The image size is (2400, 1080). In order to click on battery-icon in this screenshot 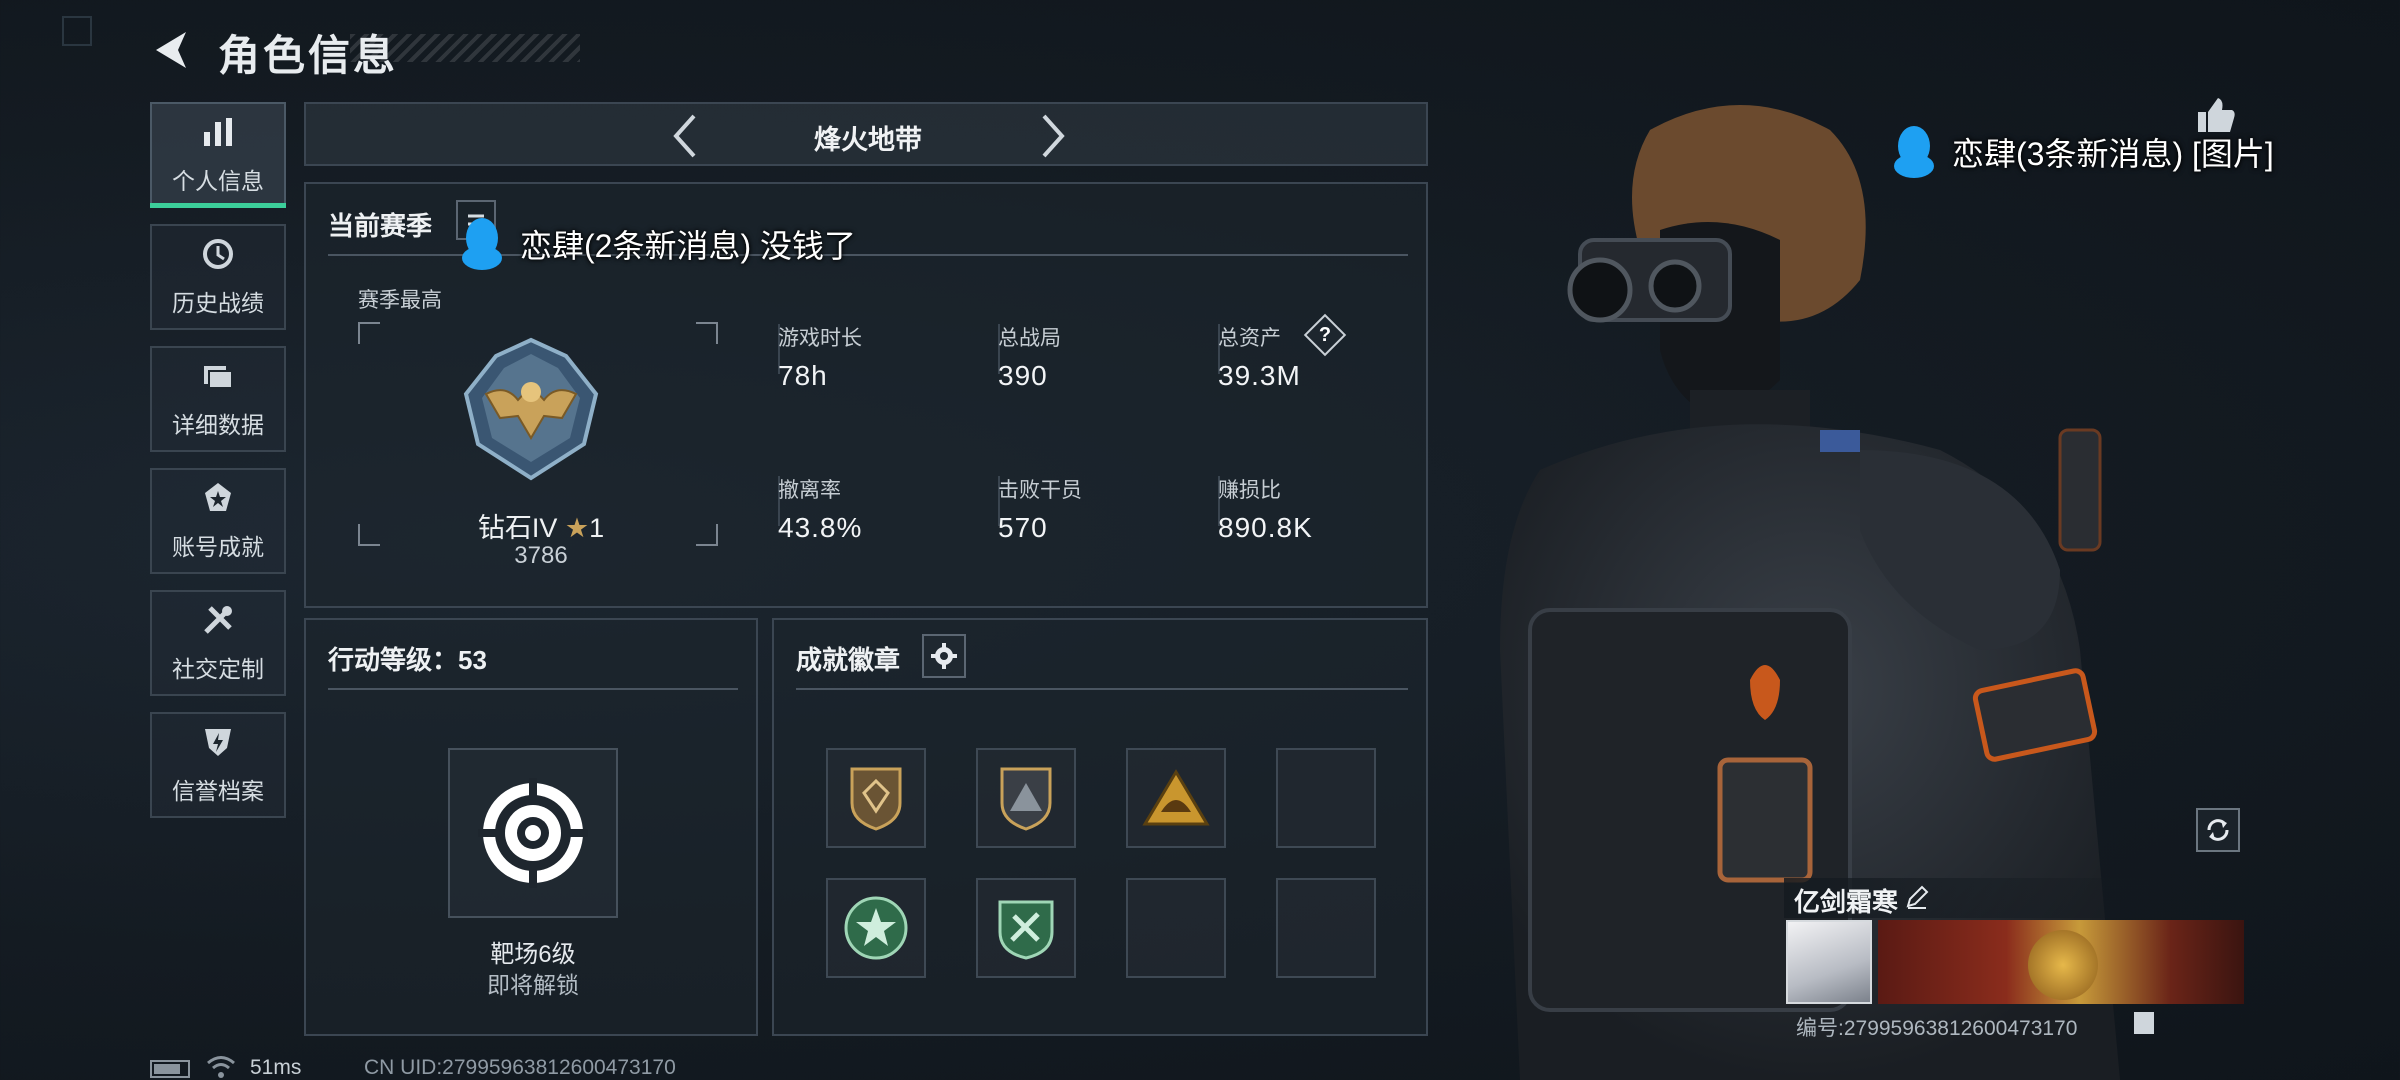, I will do `click(170, 1069)`.